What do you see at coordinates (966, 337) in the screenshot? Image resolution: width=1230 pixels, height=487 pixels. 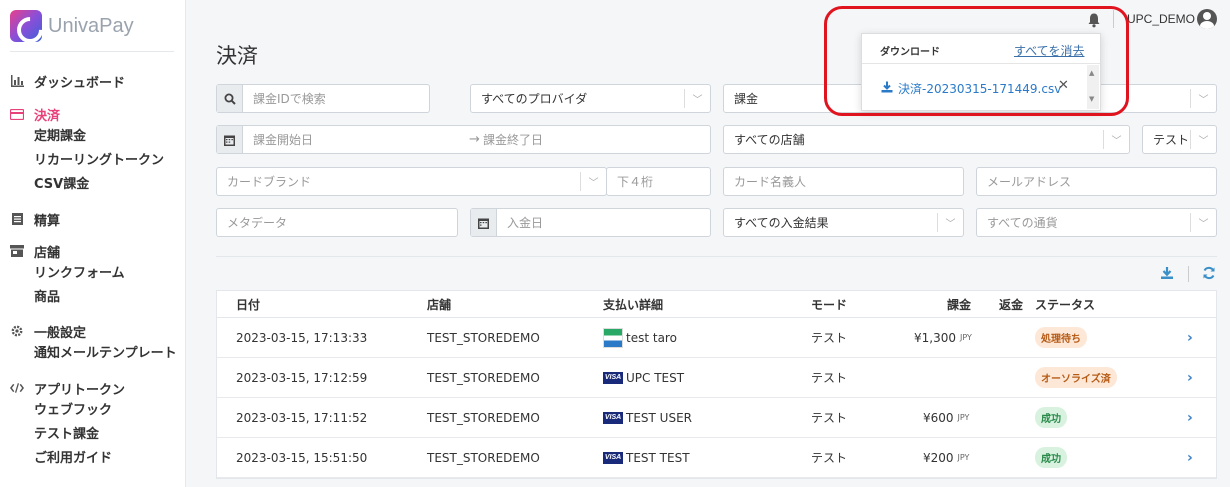 I see `row-currency: JPY` at bounding box center [966, 337].